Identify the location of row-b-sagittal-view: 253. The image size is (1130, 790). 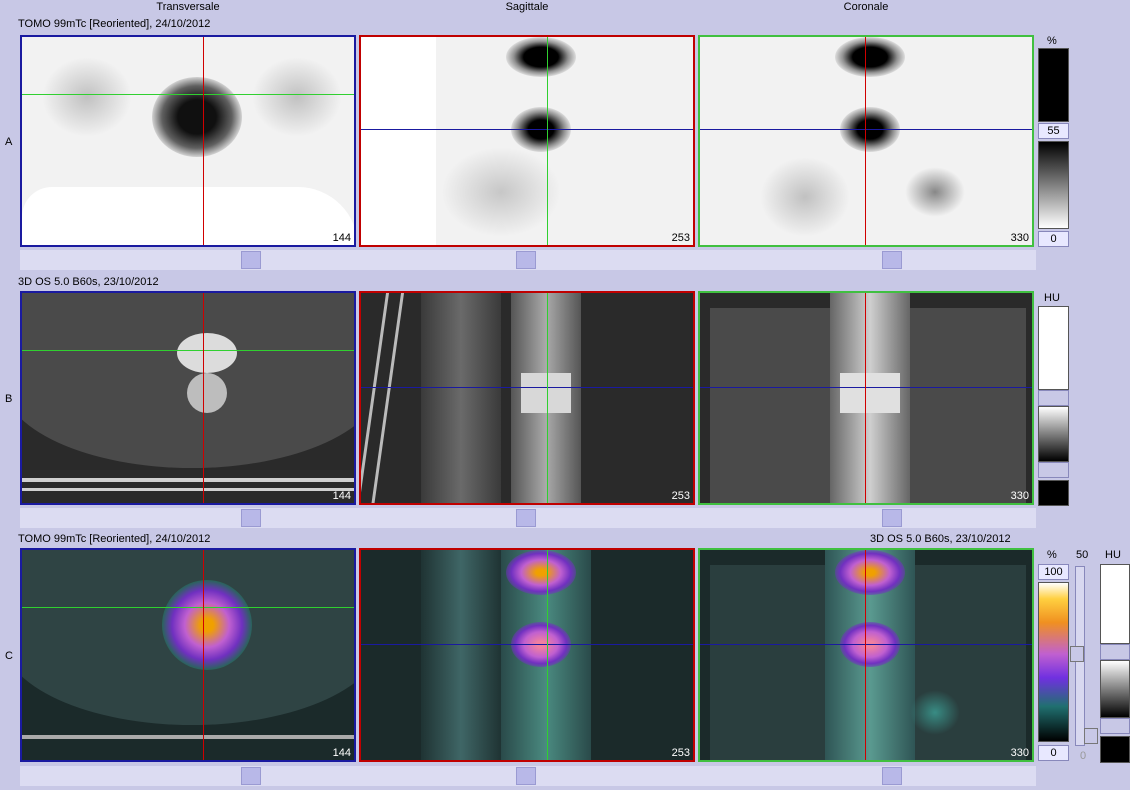
(527, 398).